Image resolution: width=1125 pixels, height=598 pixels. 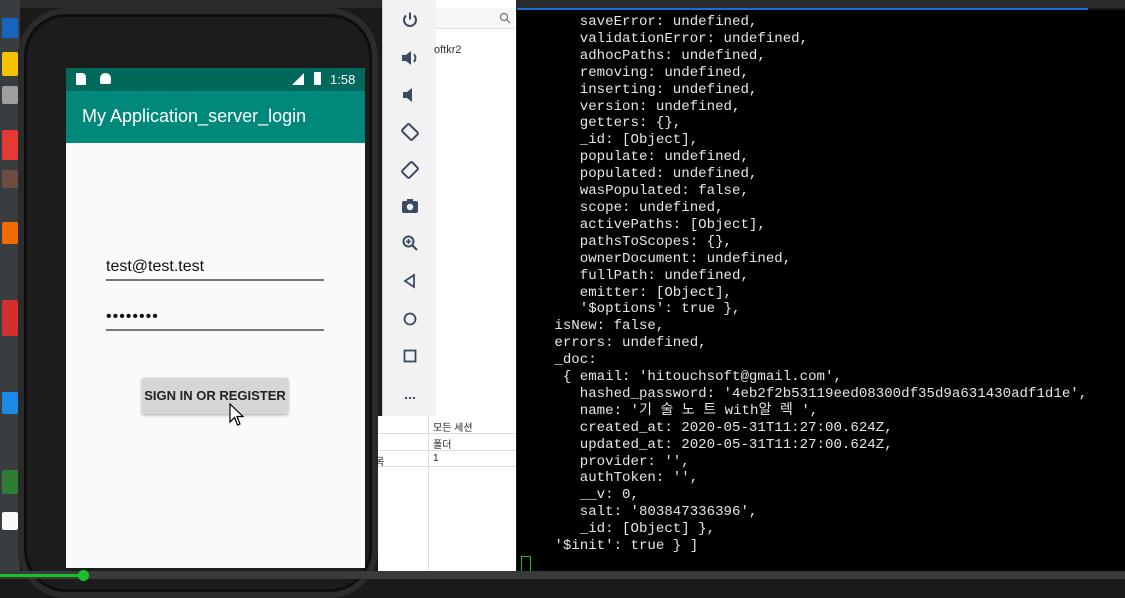 What do you see at coordinates (317, 78) in the screenshot?
I see `battery-icon` at bounding box center [317, 78].